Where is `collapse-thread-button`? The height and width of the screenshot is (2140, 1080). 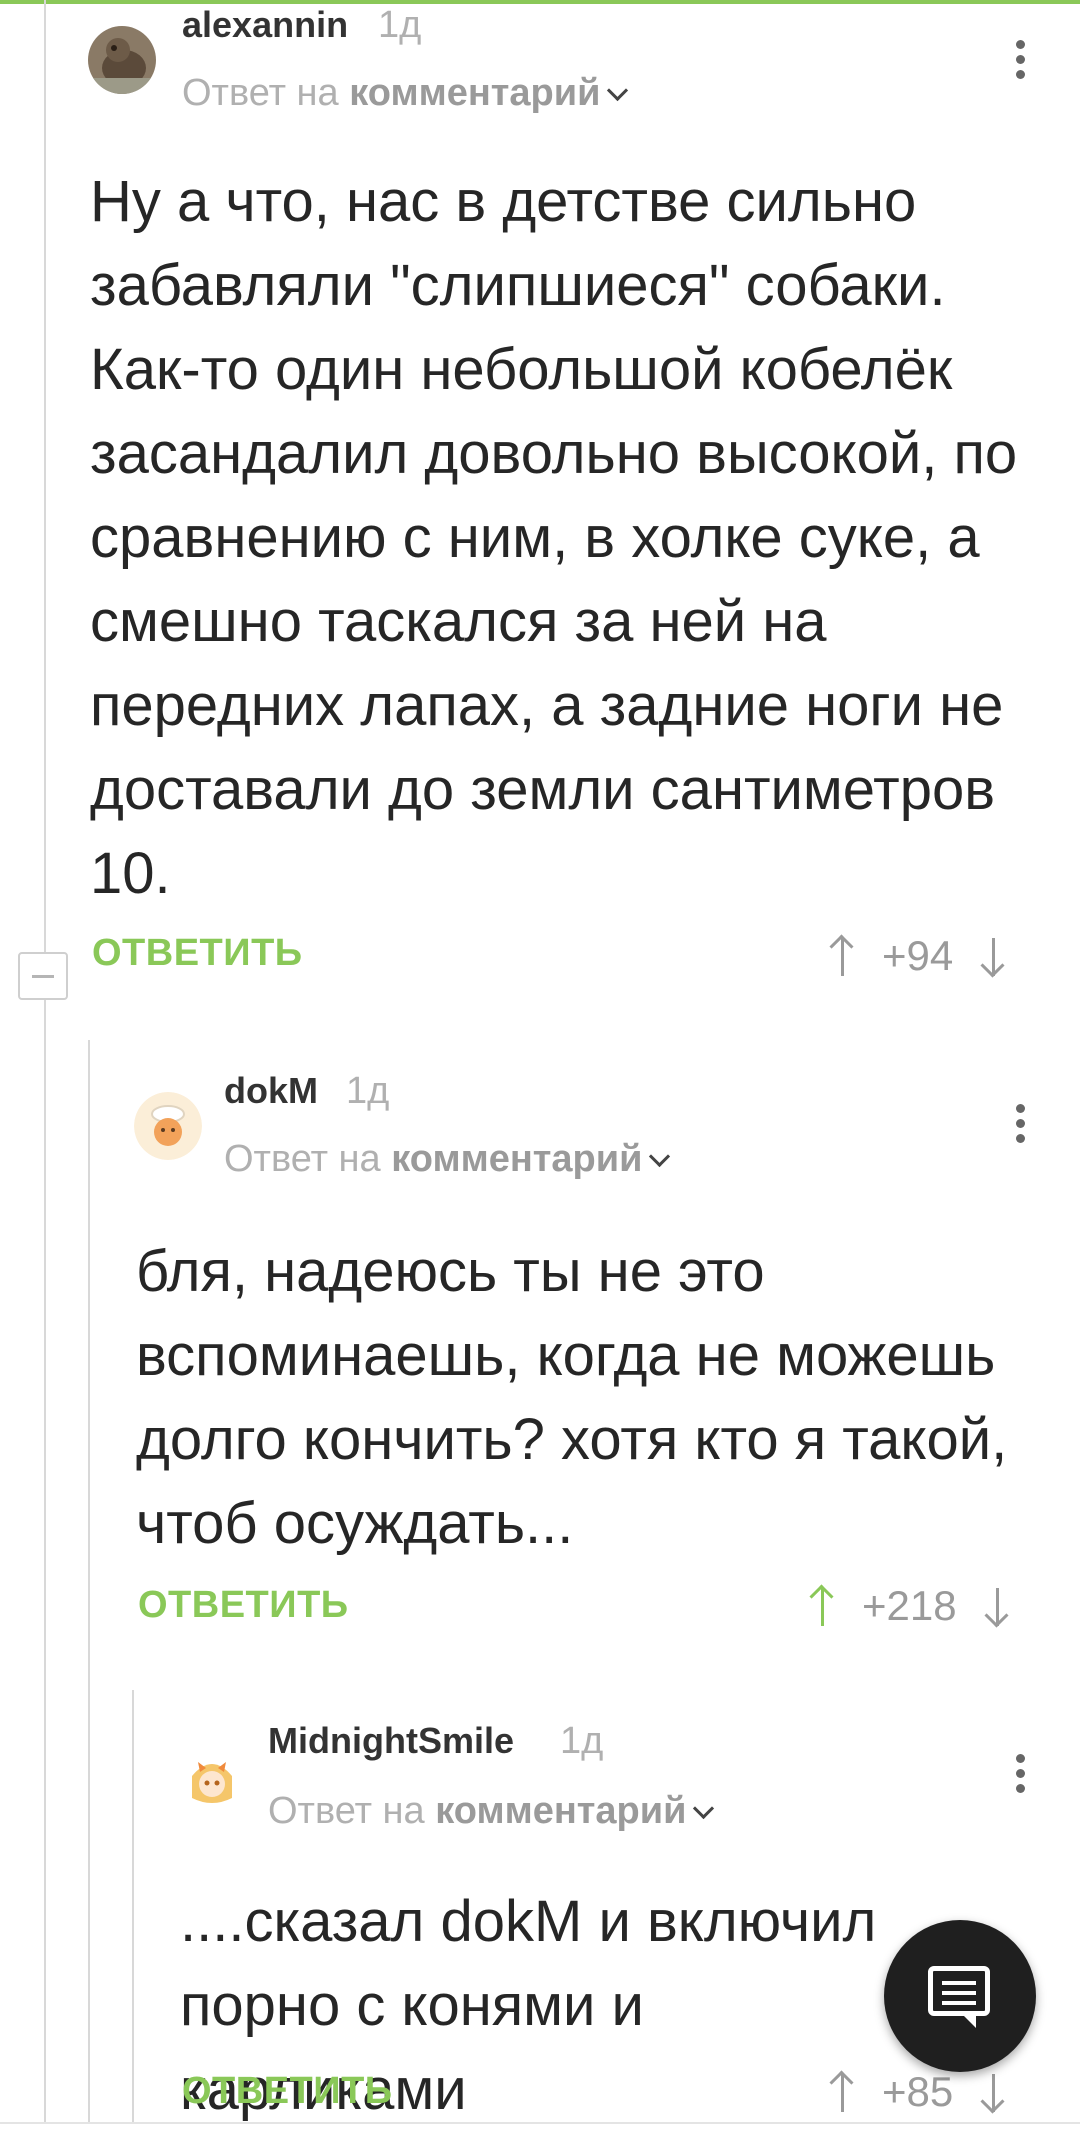 collapse-thread-button is located at coordinates (43, 976).